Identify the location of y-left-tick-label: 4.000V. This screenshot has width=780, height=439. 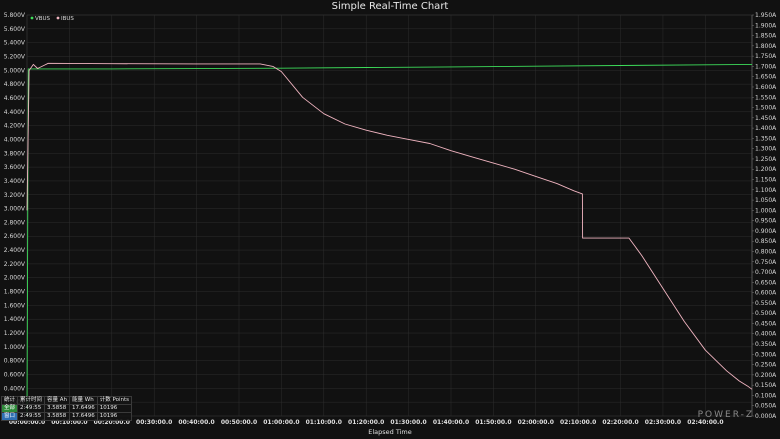
(15, 139).